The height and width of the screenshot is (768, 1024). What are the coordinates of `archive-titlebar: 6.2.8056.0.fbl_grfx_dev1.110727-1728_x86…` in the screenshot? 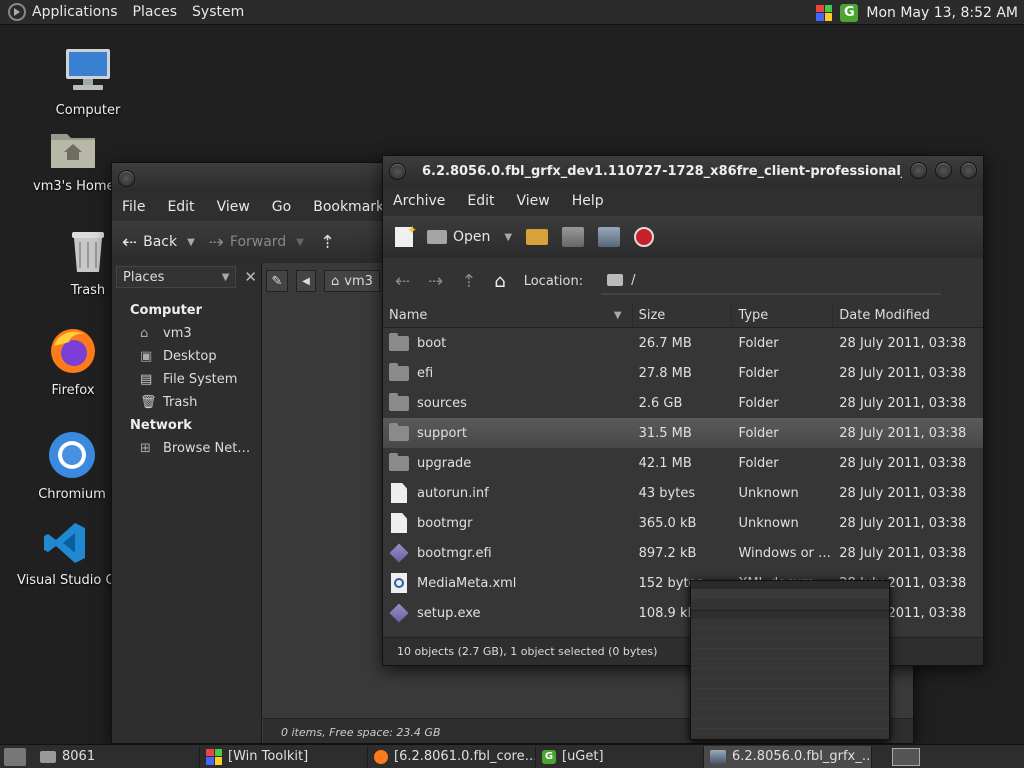 It's located at (683, 171).